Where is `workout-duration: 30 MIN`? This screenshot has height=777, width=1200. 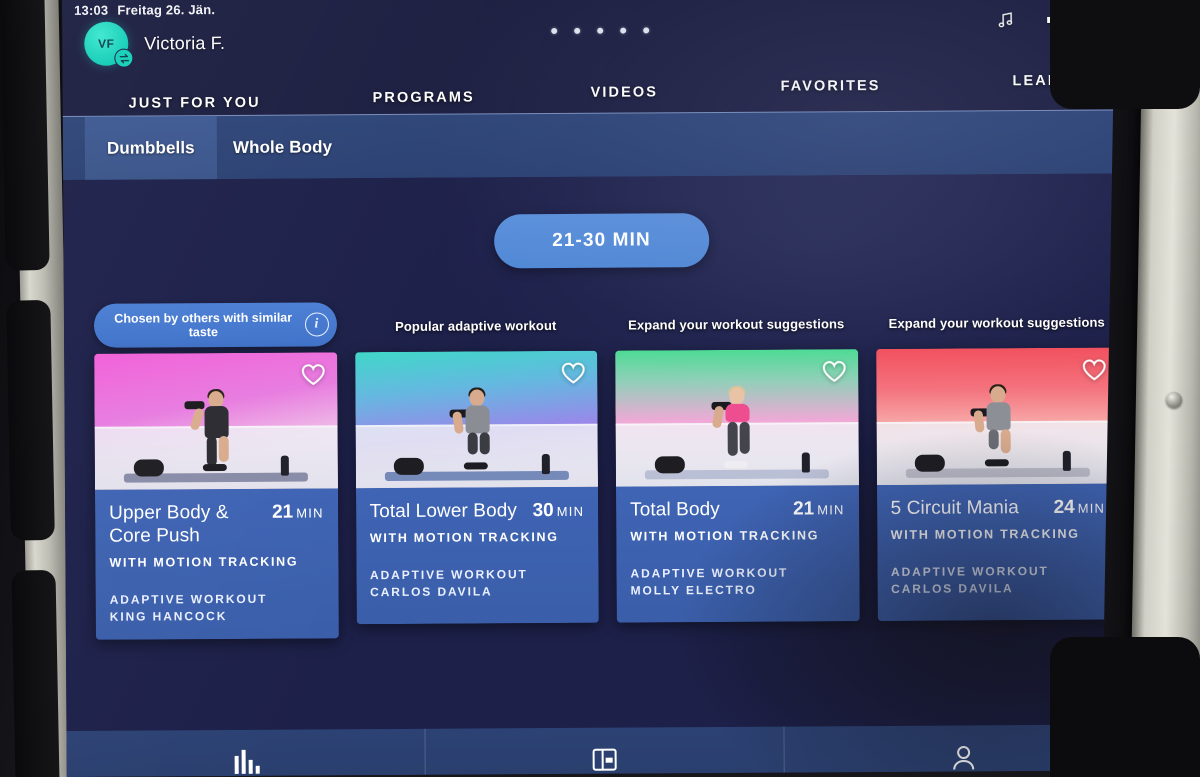
workout-duration: 30 MIN is located at coordinates (558, 511).